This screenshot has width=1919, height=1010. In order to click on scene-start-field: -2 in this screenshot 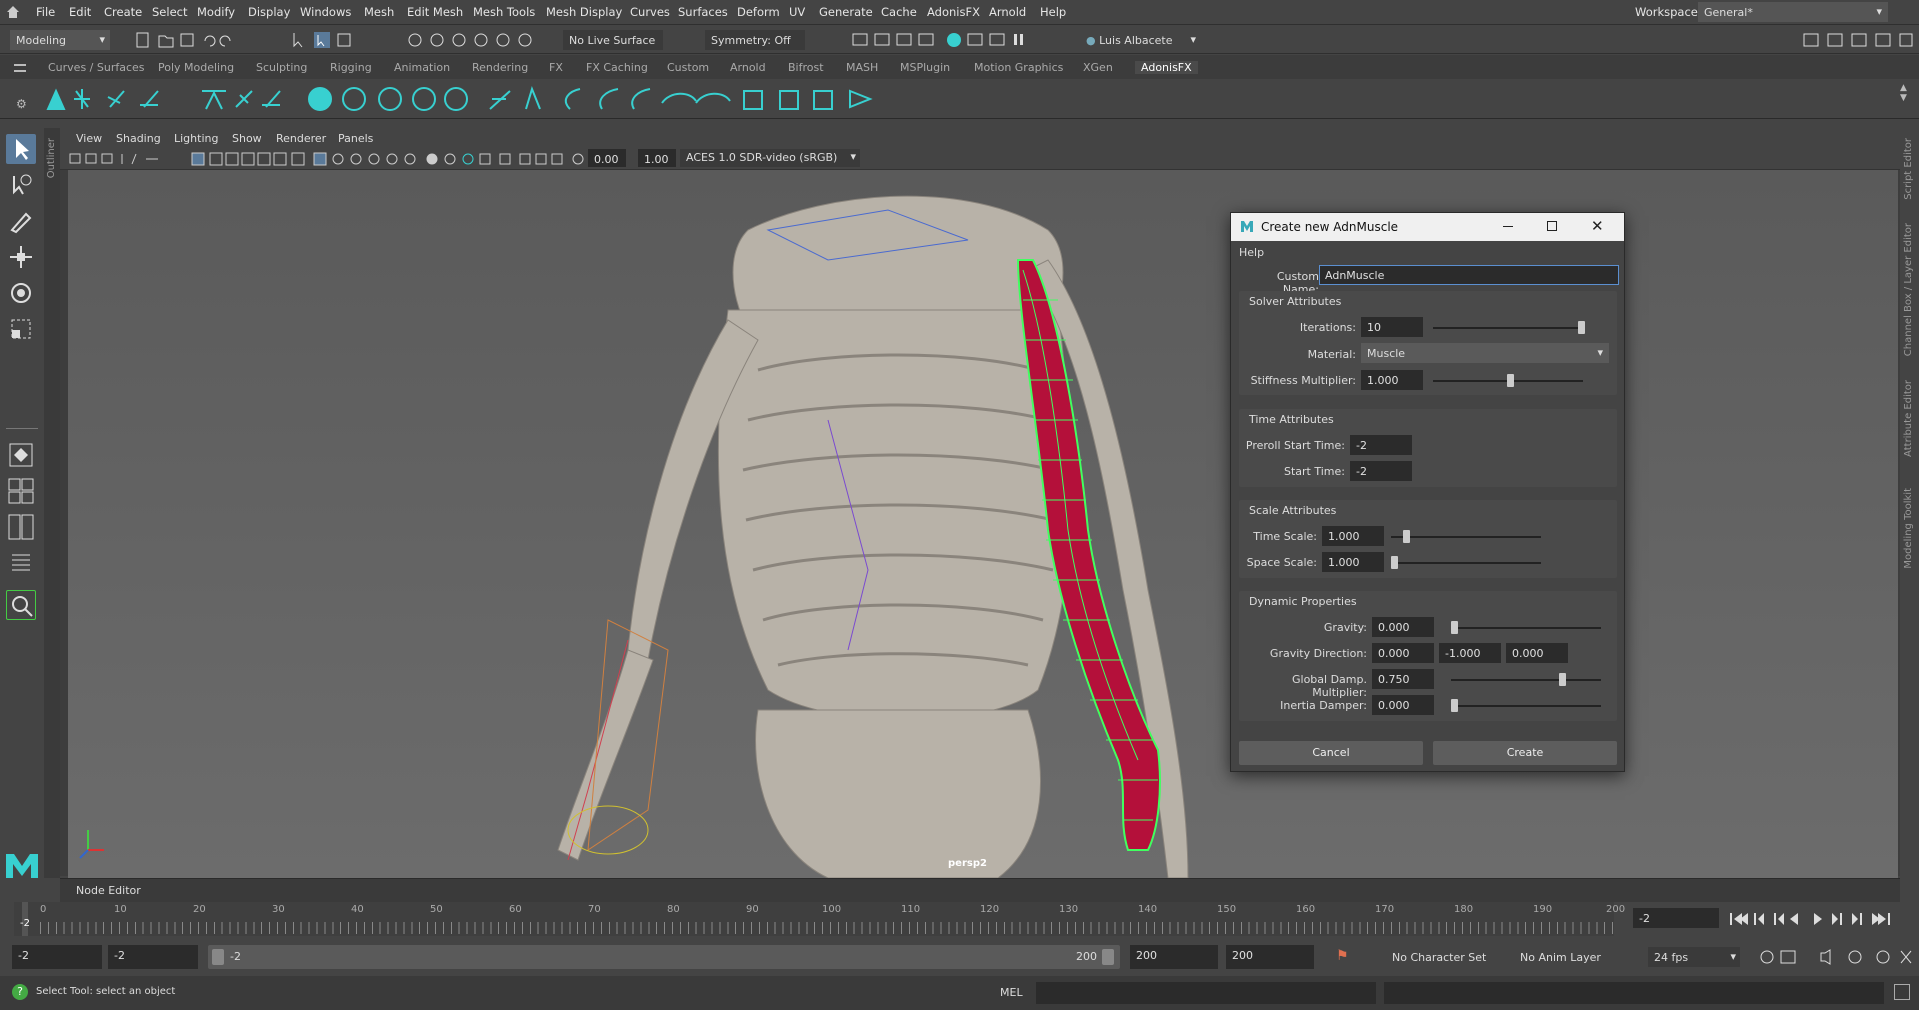, I will do `click(57, 957)`.